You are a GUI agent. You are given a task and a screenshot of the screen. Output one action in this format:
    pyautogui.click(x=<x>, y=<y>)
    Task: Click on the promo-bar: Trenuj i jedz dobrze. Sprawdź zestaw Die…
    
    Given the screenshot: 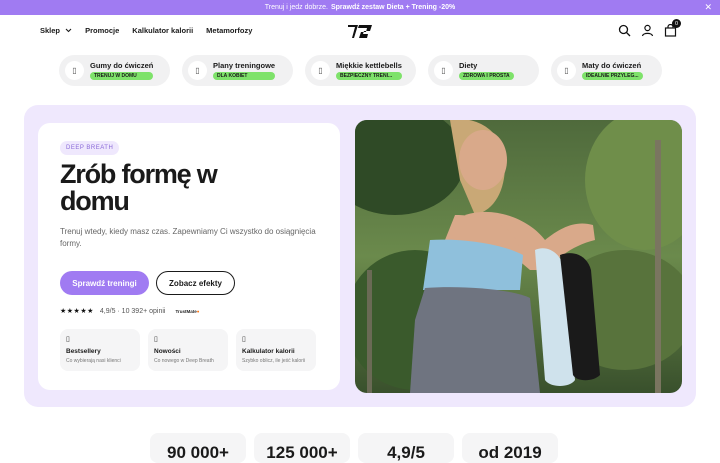 What is the action you would take?
    pyautogui.click(x=360, y=7)
    